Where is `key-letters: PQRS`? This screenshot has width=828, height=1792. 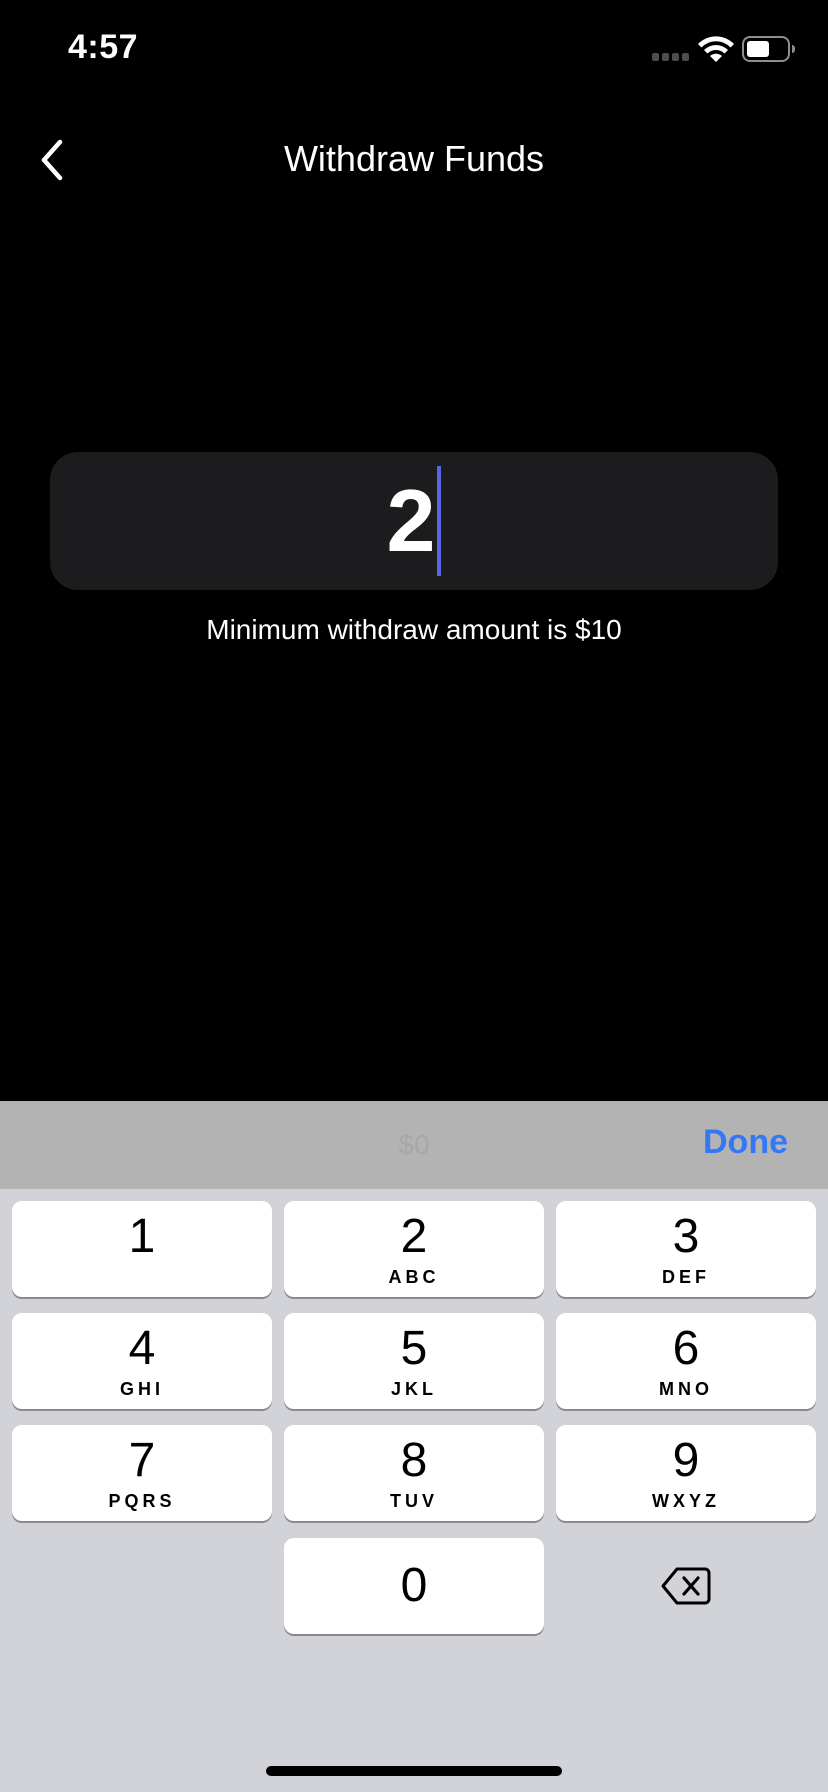
key-letters: PQRS is located at coordinates (142, 1501).